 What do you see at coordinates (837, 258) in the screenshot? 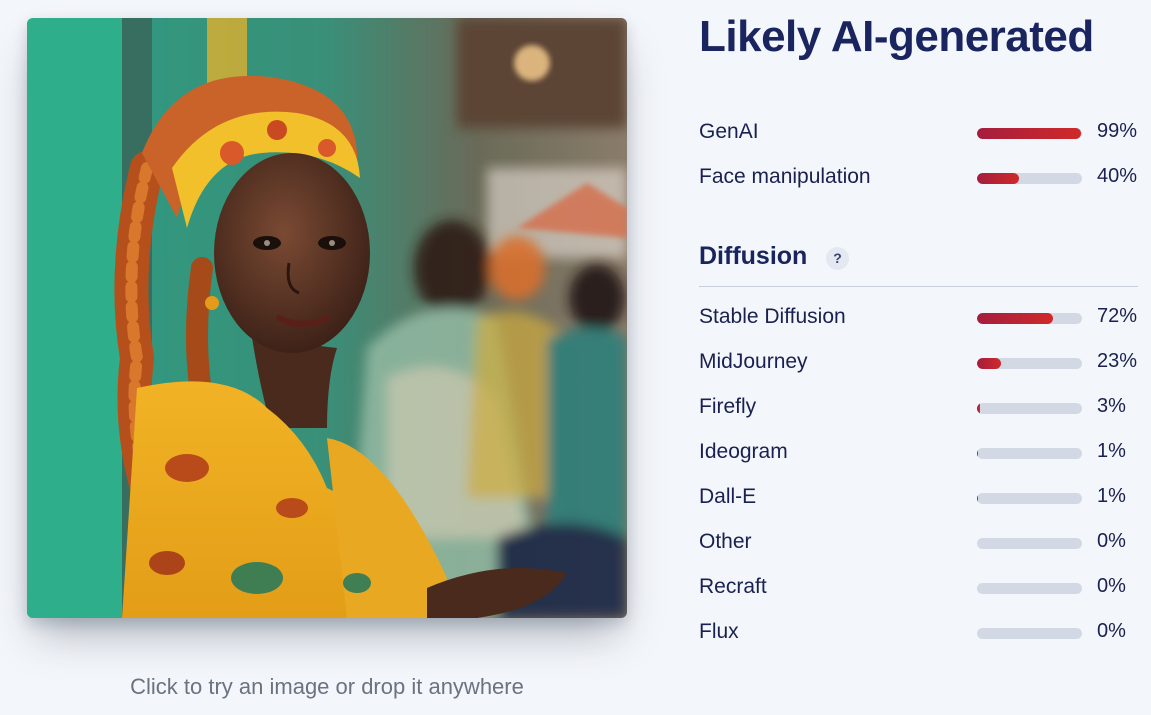
I see `help-icon: ?` at bounding box center [837, 258].